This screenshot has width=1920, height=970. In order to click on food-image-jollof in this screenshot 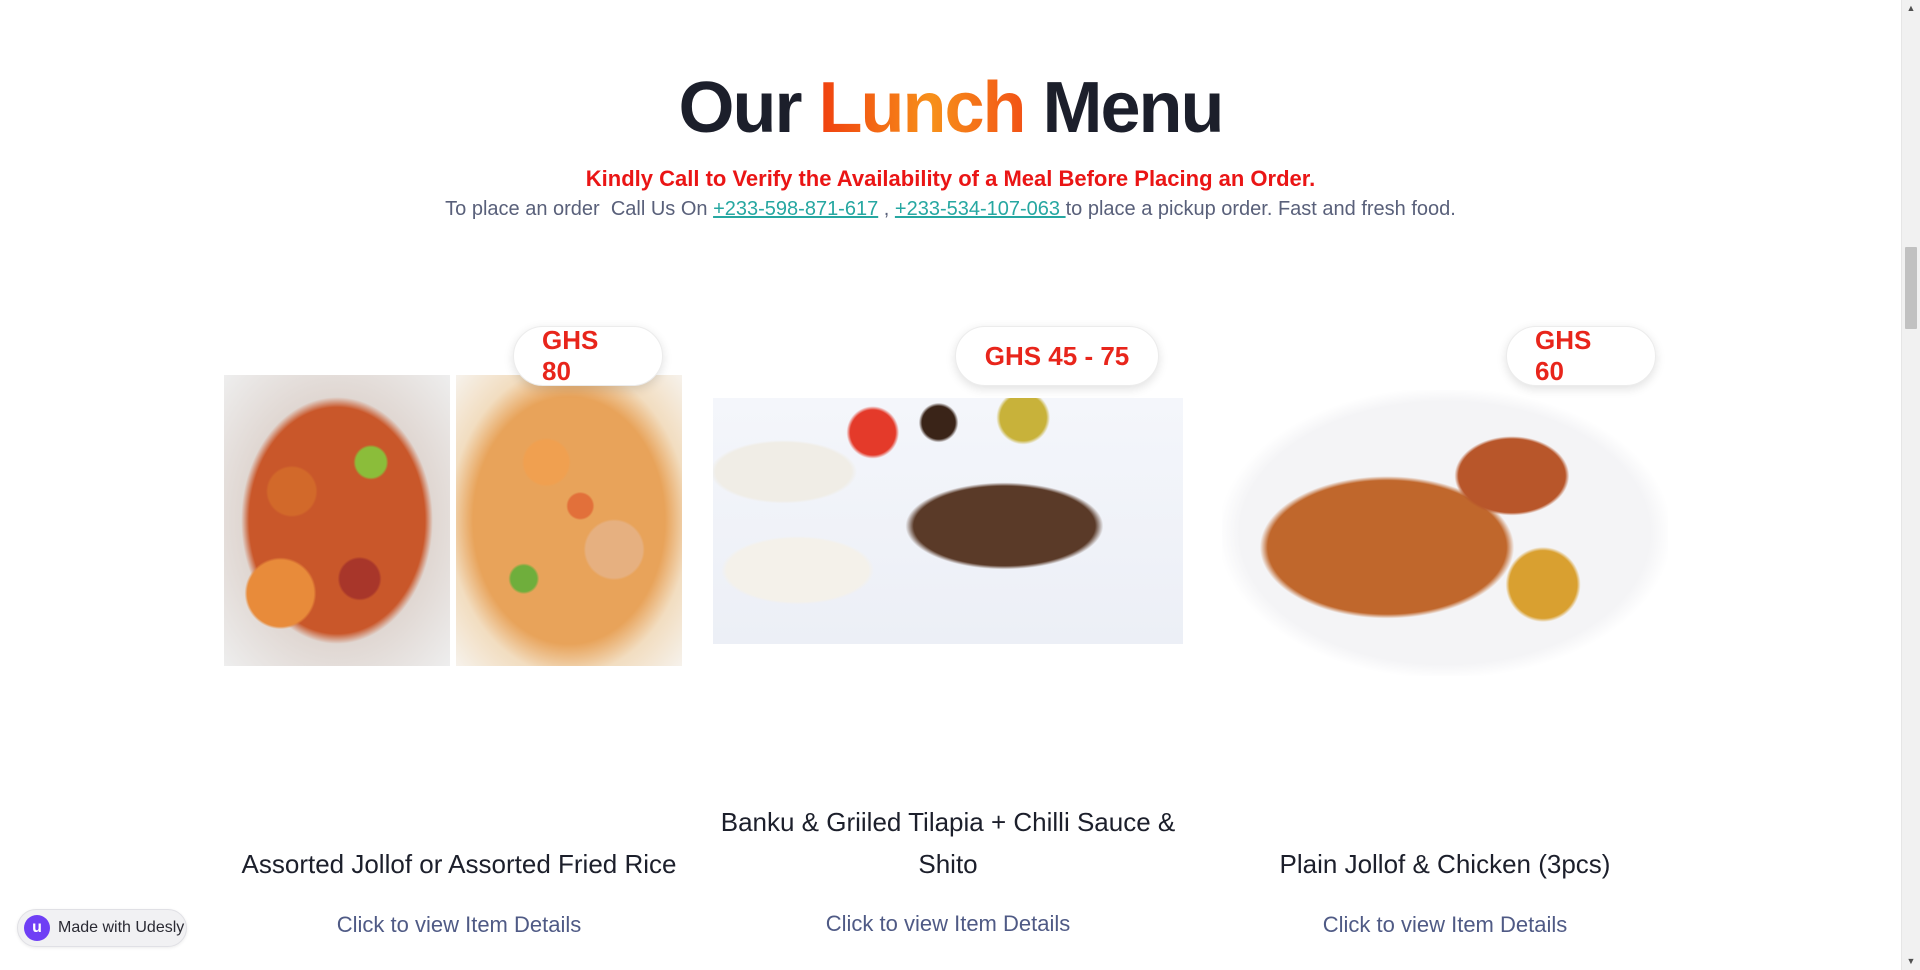, I will do `click(337, 520)`.